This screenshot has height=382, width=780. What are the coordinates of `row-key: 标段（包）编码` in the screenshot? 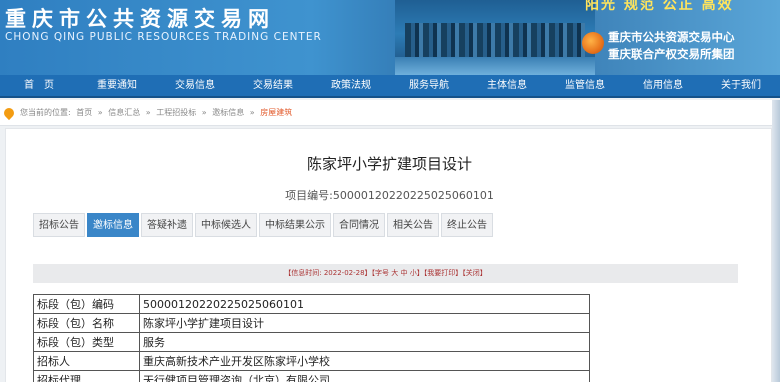 It's located at (86, 304).